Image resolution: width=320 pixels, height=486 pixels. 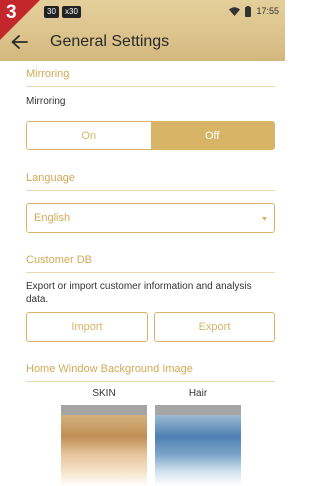 I want to click on mirroring-on-button: On, so click(x=89, y=135).